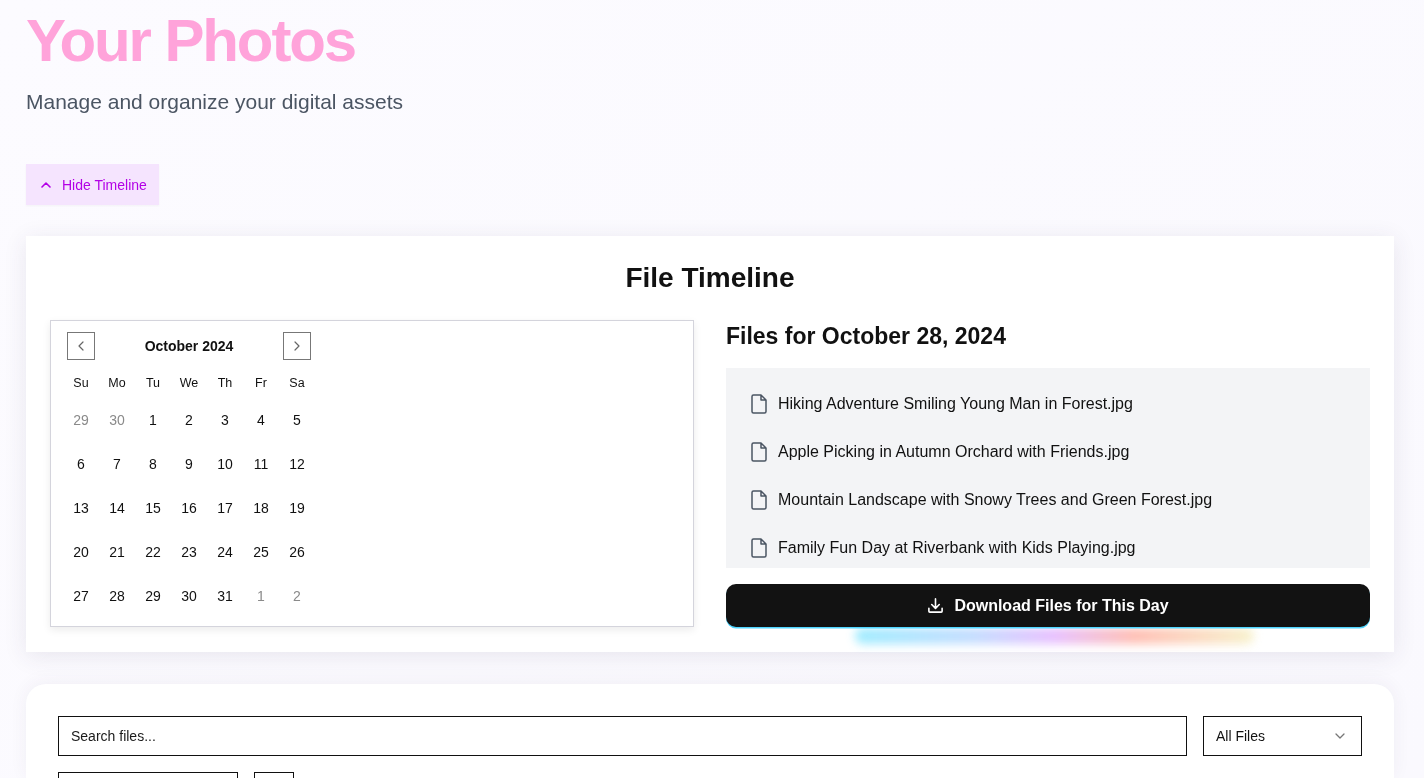  I want to click on calendar-day: 17, so click(225, 508).